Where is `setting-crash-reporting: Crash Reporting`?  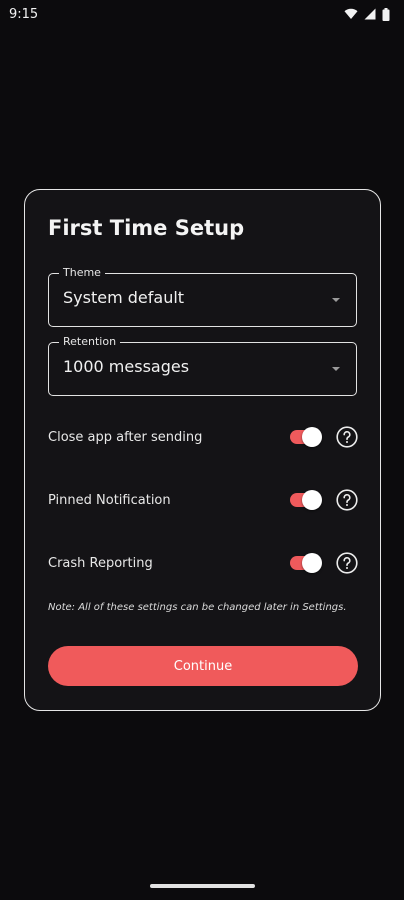 setting-crash-reporting: Crash Reporting is located at coordinates (203, 563).